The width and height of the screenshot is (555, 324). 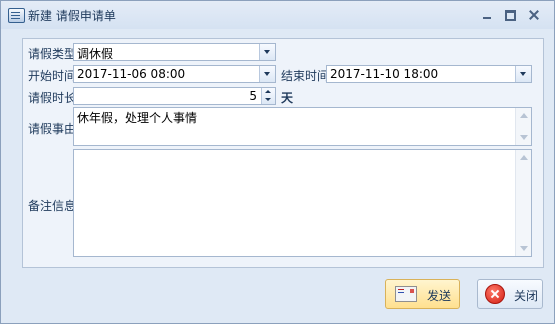 I want to click on duration-value: 5, so click(x=253, y=96).